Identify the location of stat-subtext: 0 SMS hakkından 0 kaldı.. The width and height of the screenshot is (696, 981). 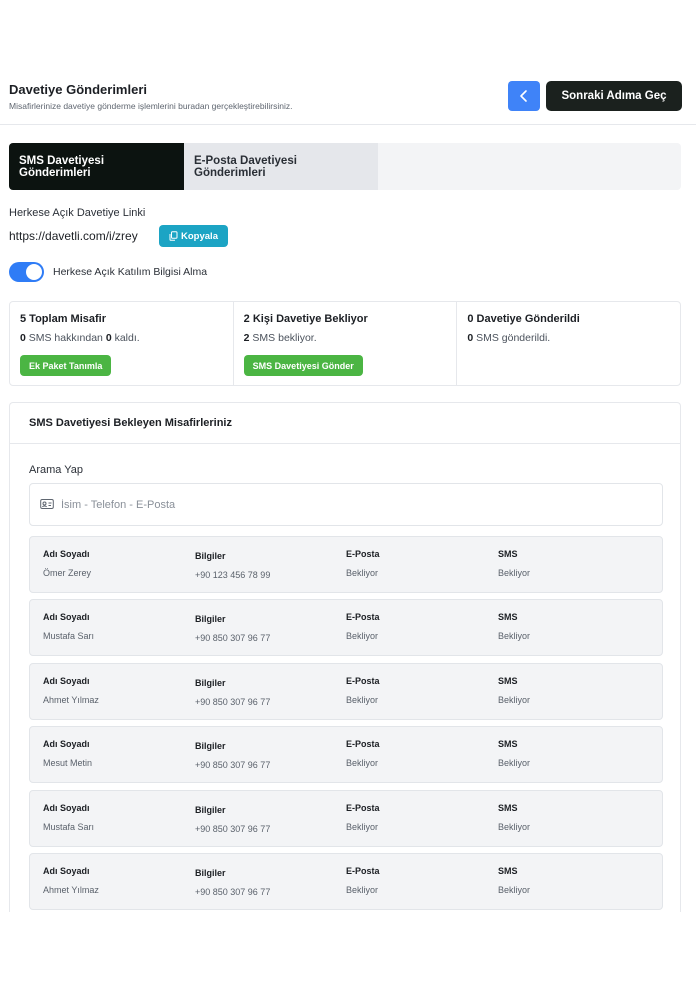
(80, 338).